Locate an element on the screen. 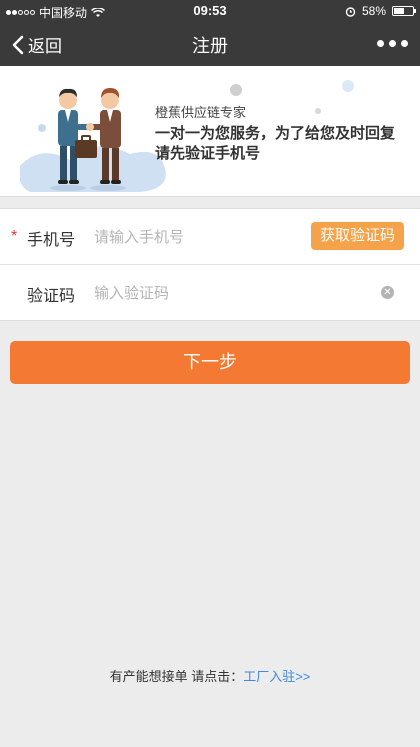  nav-bar: 返回 注册 is located at coordinates (210, 44).